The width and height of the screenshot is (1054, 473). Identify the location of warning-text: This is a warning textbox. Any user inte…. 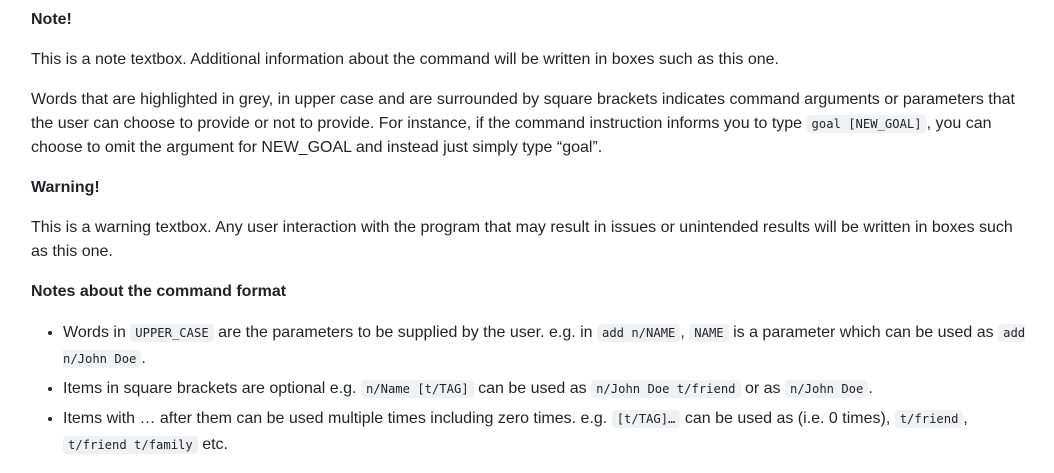
(522, 239).